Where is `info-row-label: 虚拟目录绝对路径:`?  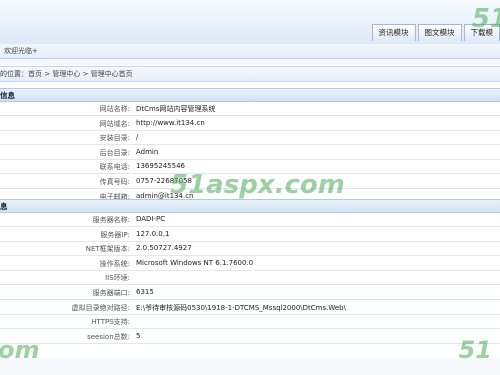
info-row-label: 虚拟目录绝对路径: is located at coordinates (100, 307).